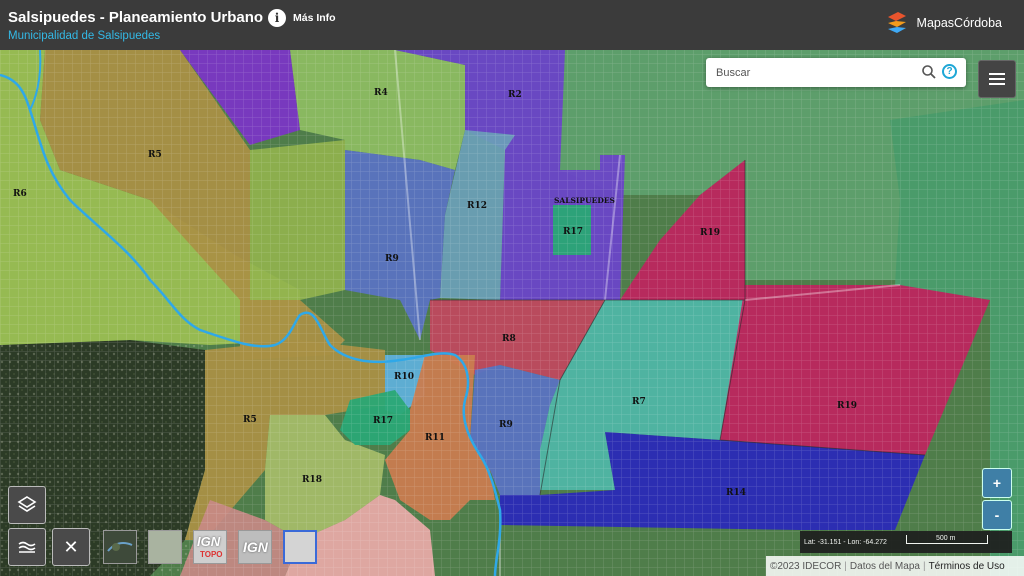 This screenshot has height=576, width=1024. Describe the element at coordinates (209, 541) in the screenshot. I see `ign-topo-logo: IGN` at that location.